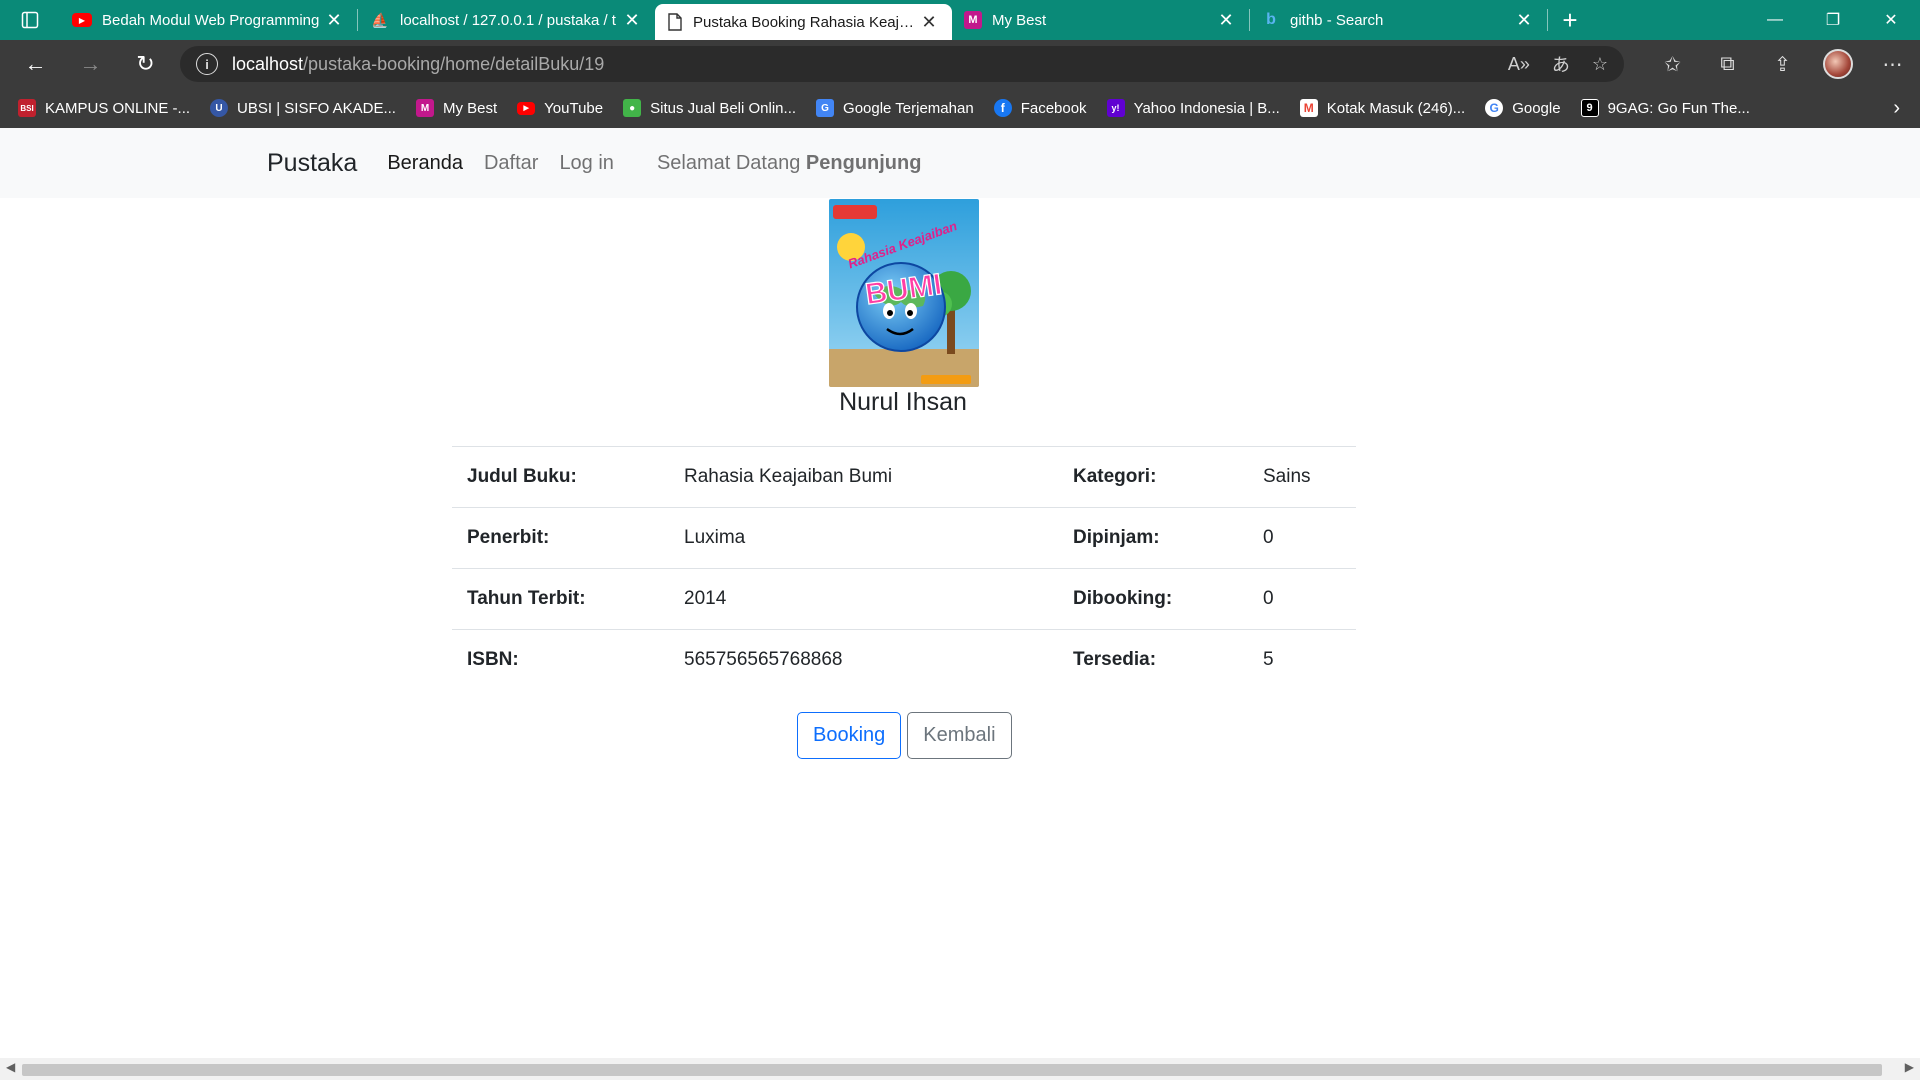 The image size is (1920, 1080). I want to click on action-buttons: Booking Kembali, so click(904, 735).